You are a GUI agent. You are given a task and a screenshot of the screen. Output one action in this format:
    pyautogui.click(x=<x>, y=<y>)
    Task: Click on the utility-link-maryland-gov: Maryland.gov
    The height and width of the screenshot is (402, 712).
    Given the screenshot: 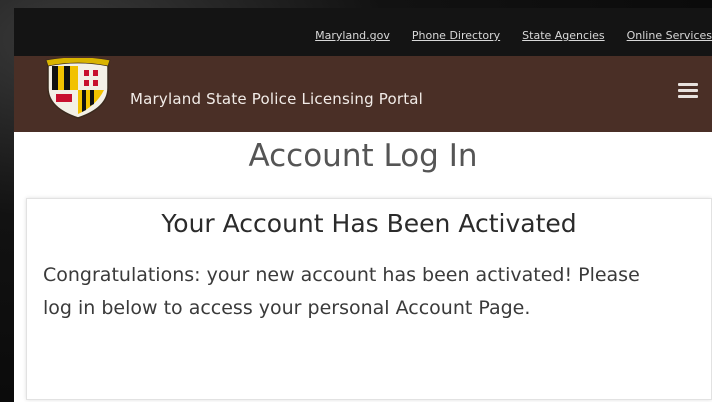 What is the action you would take?
    pyautogui.click(x=352, y=35)
    